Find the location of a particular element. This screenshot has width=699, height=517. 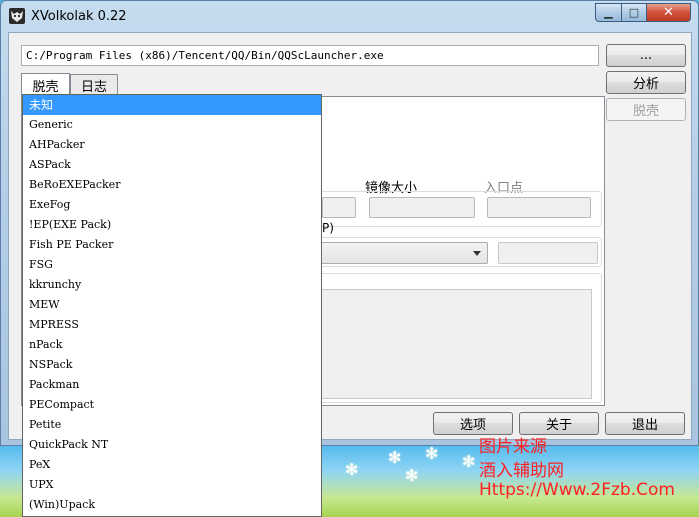

list-item: PECompact is located at coordinates (172, 405).